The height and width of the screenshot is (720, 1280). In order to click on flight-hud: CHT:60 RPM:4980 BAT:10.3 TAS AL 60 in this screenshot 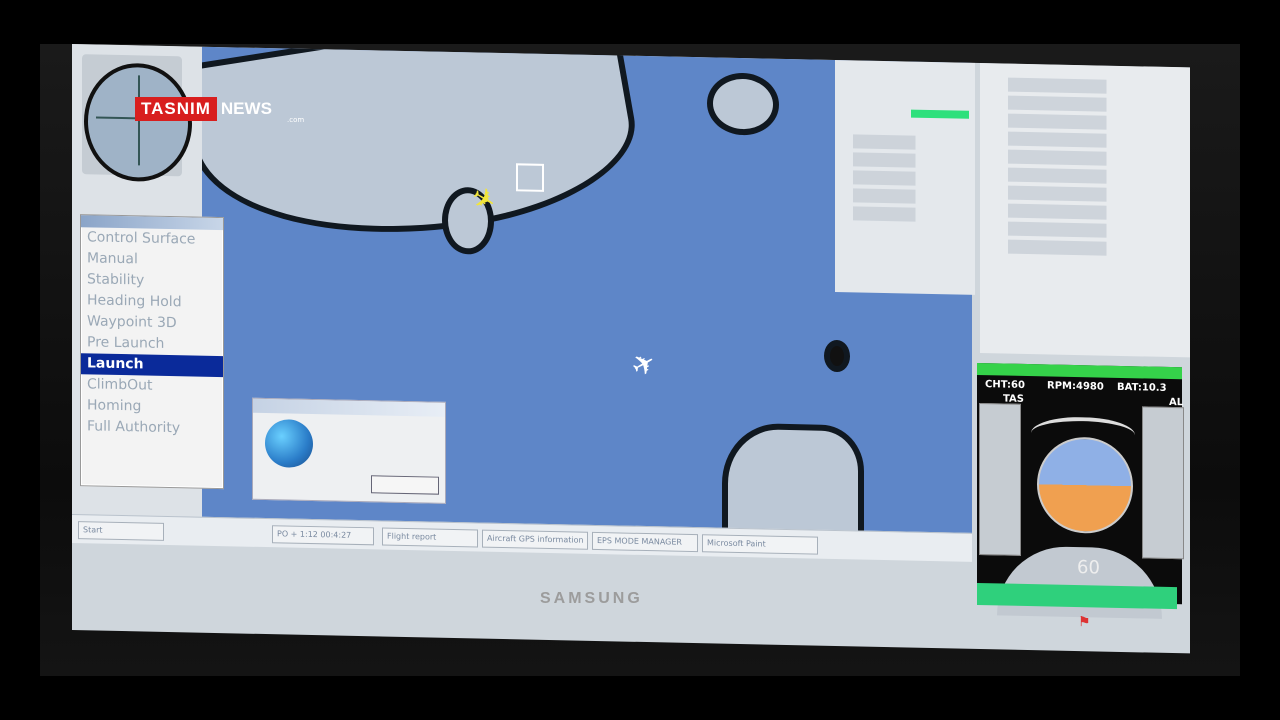, I will do `click(1080, 490)`.